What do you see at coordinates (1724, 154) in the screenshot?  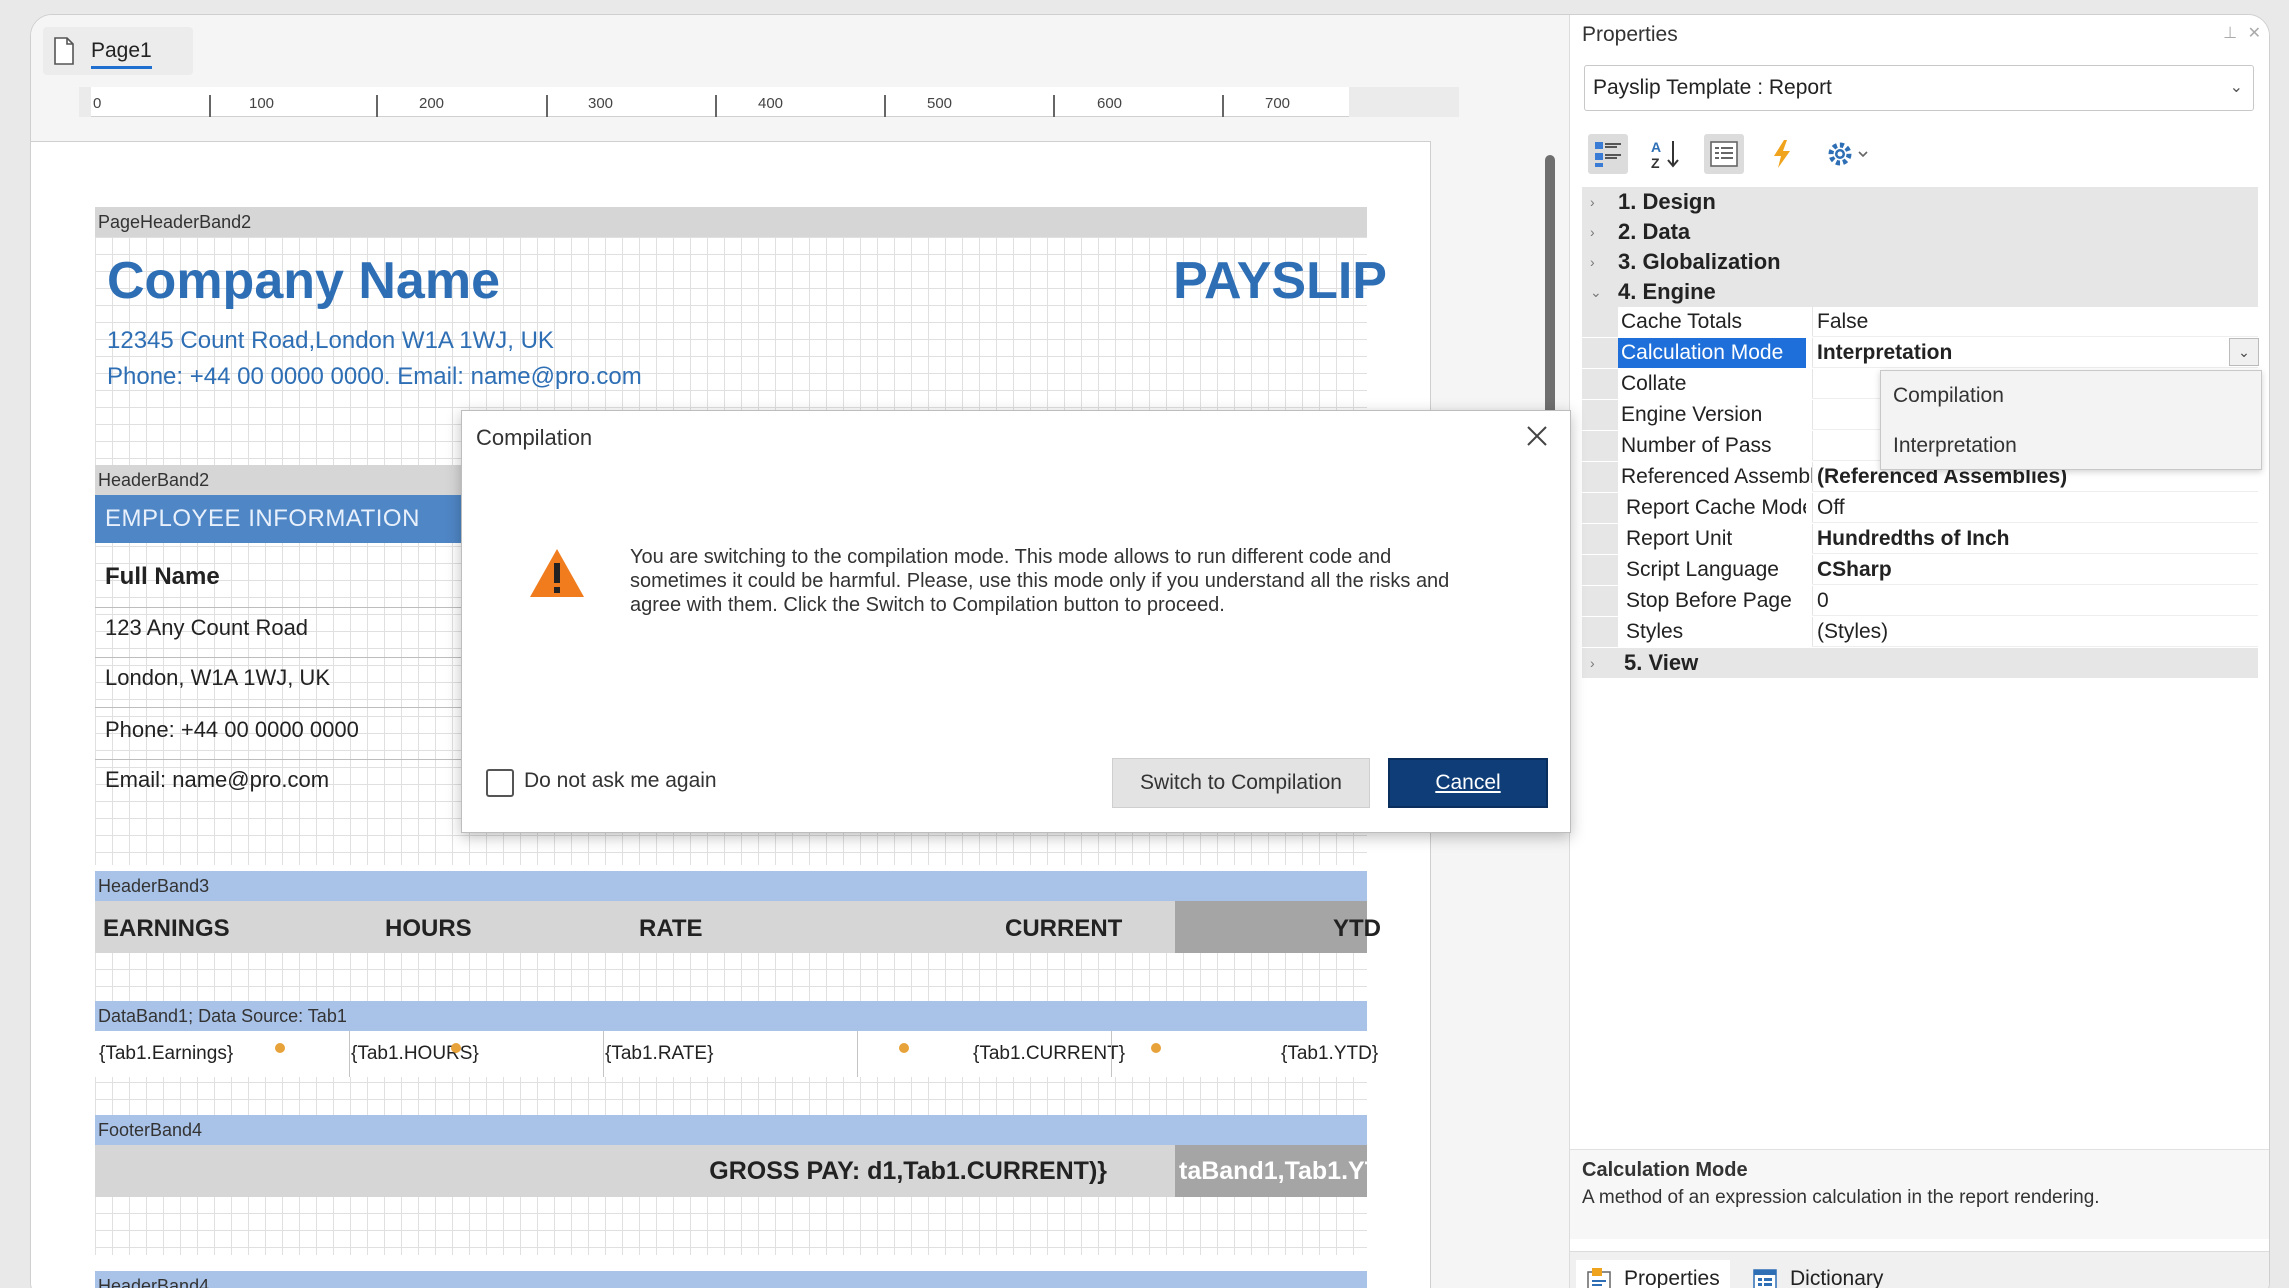 I see `property-page-icon` at bounding box center [1724, 154].